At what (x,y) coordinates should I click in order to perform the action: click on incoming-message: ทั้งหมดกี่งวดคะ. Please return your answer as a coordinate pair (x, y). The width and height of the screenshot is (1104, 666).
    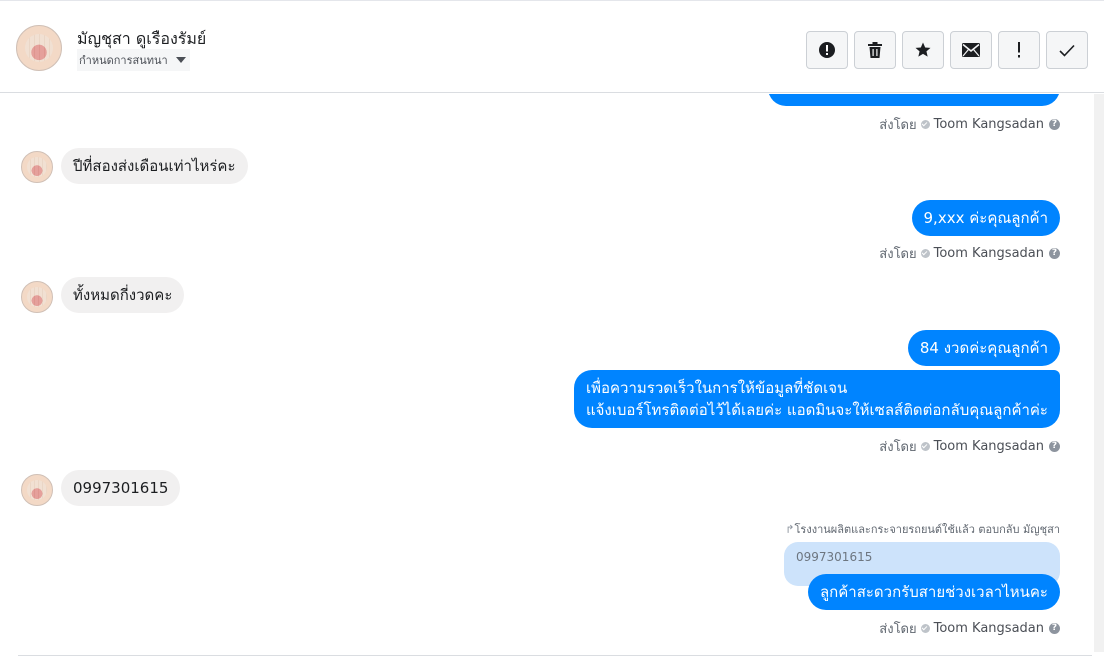
    Looking at the image, I should click on (123, 295).